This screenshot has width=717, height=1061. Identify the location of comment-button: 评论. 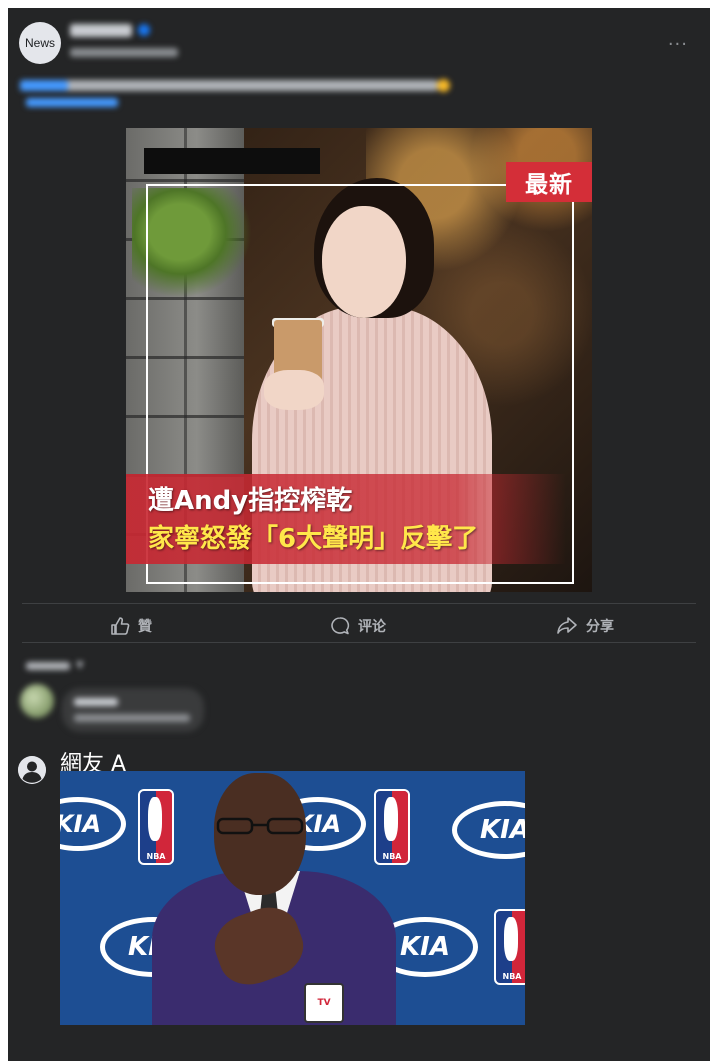
(358, 626).